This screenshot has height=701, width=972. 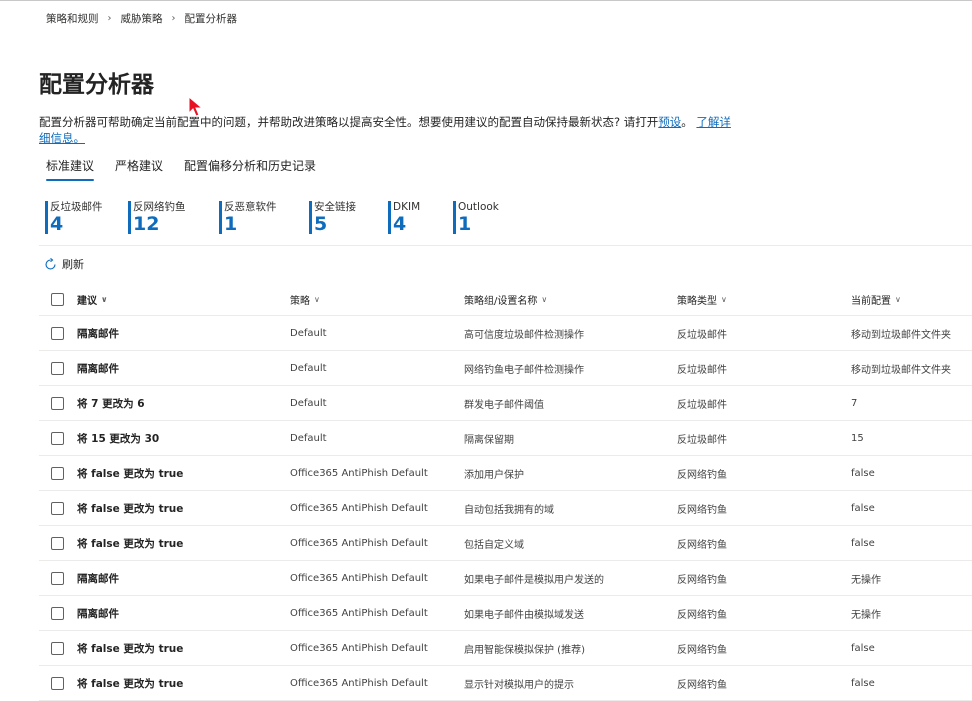 I want to click on stat-value: 5, so click(x=321, y=224).